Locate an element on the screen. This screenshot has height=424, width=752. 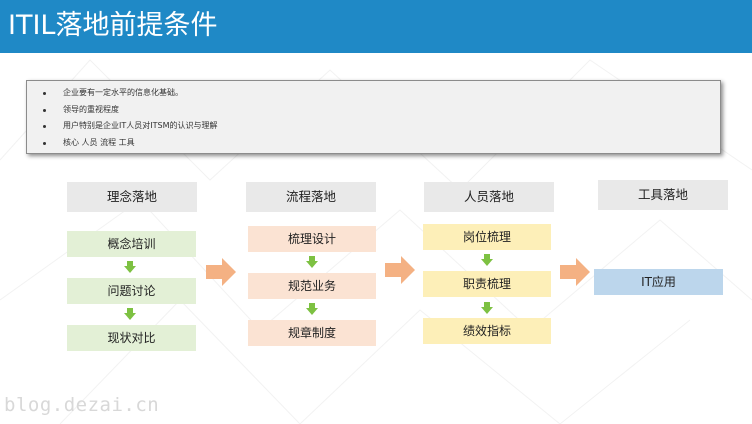
step-box: 绩效指标 is located at coordinates (487, 331).